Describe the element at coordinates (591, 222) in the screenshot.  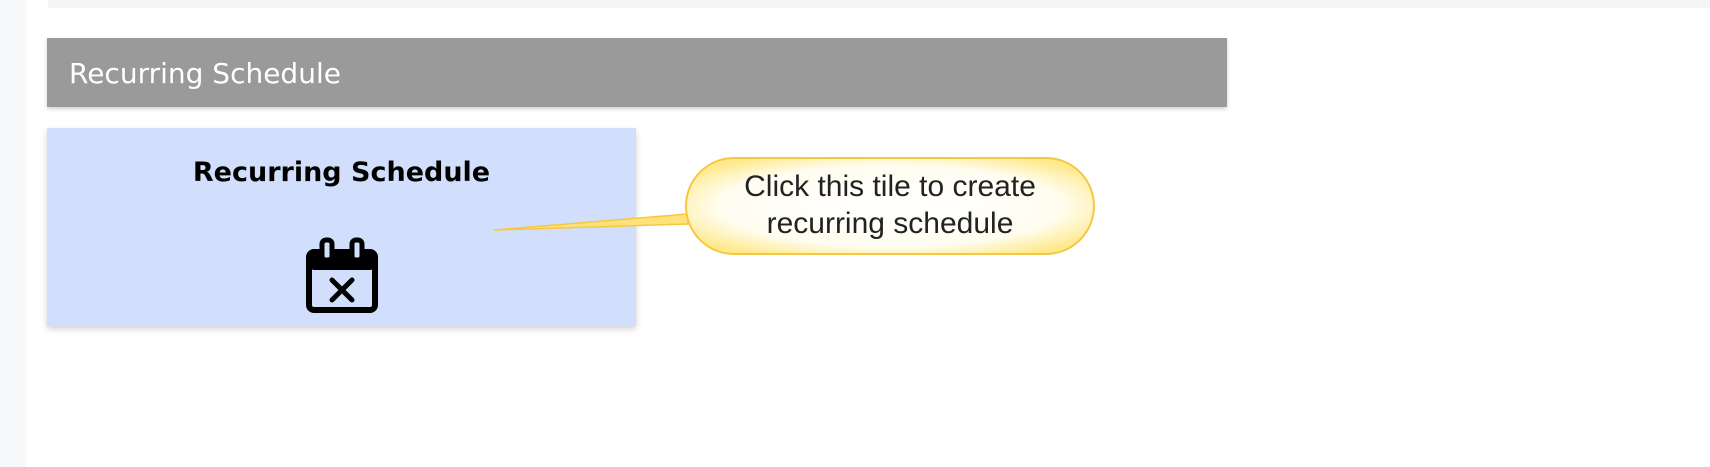
I see `callout-pointer` at that location.